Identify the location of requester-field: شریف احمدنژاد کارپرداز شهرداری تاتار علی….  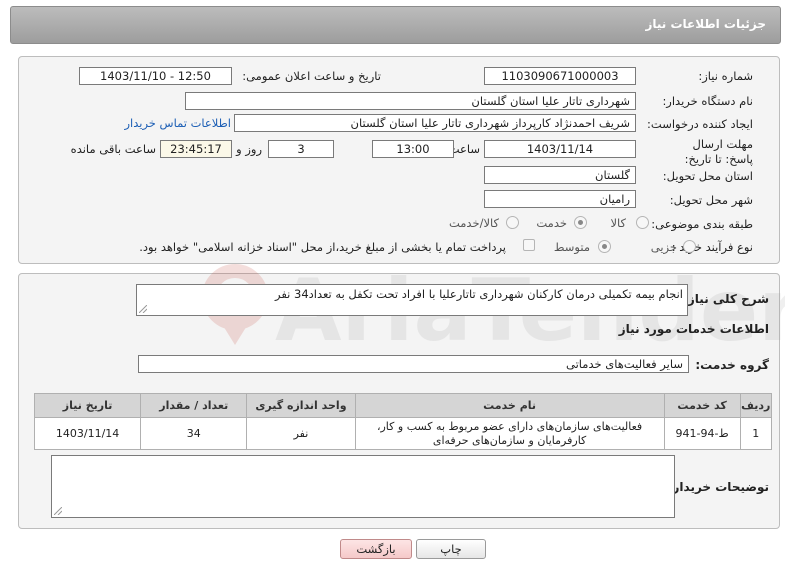
(435, 123).